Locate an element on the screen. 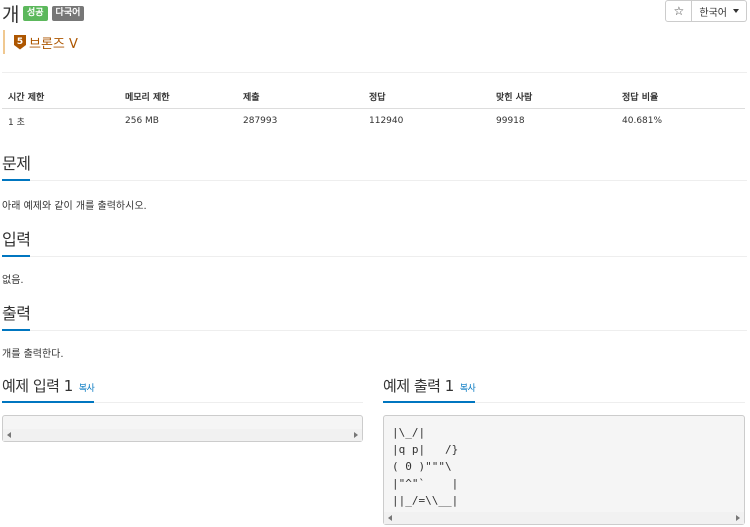 The image size is (750, 527). header-accept-ratio: 정답 비율 is located at coordinates (680, 97).